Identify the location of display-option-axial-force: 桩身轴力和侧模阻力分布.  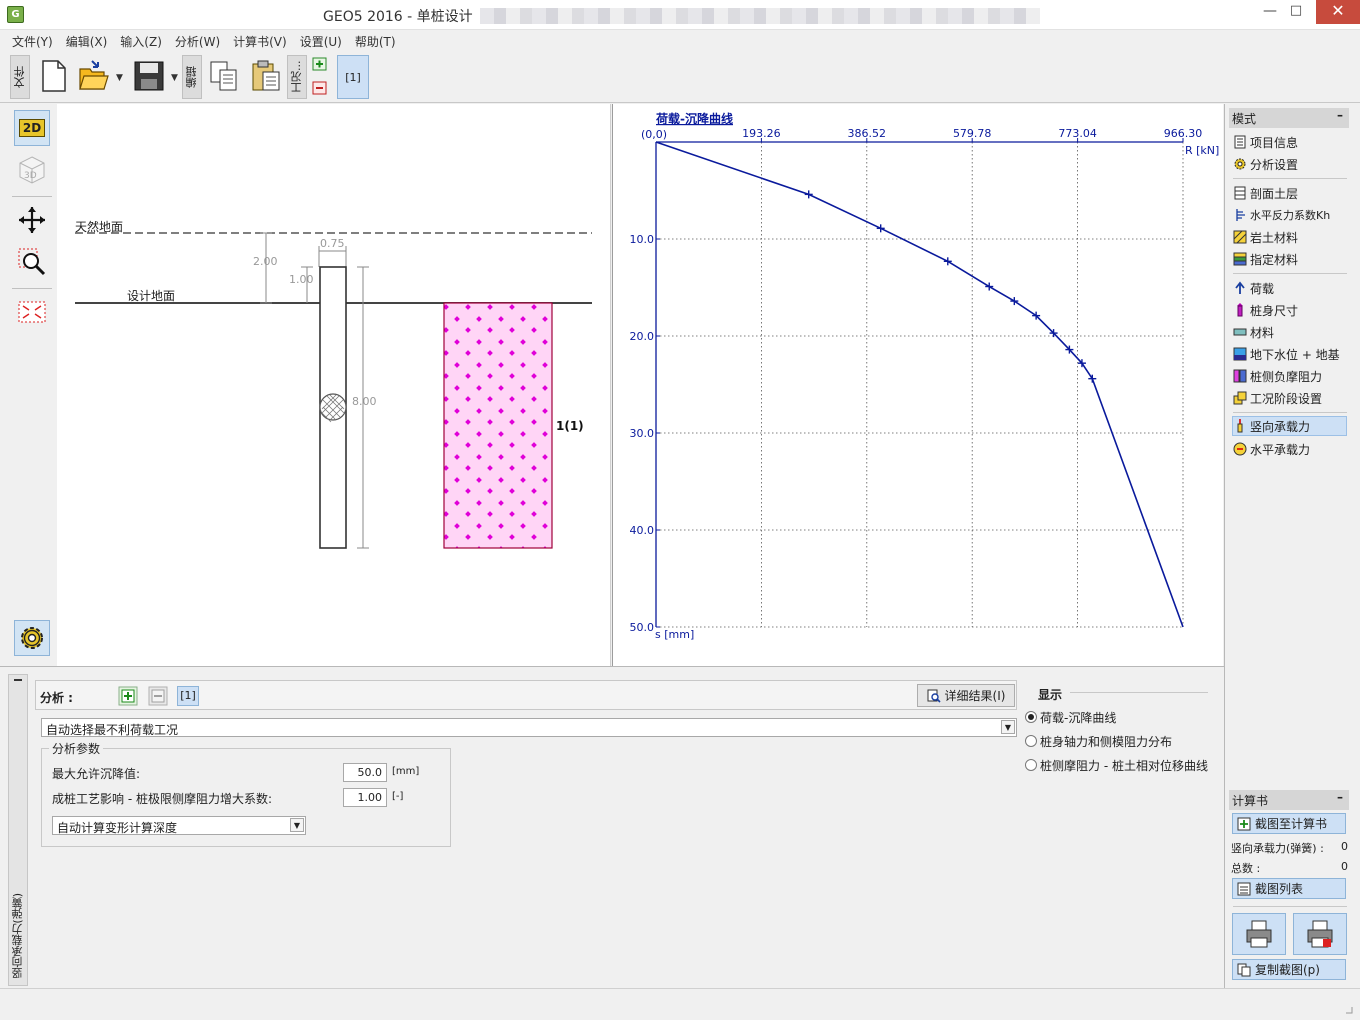
(1120, 741).